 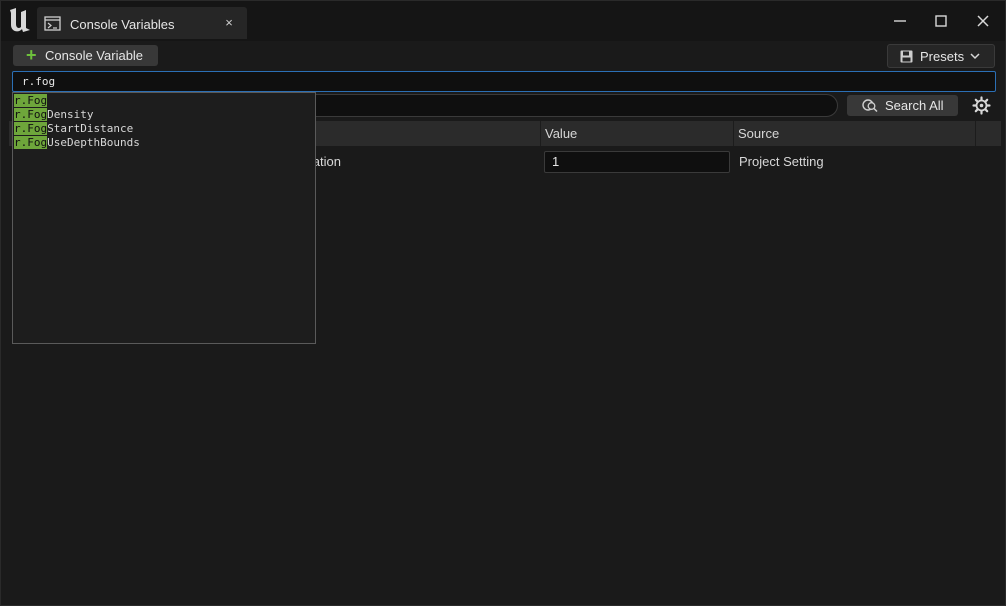 I want to click on column-header-options, so click(x=988, y=133).